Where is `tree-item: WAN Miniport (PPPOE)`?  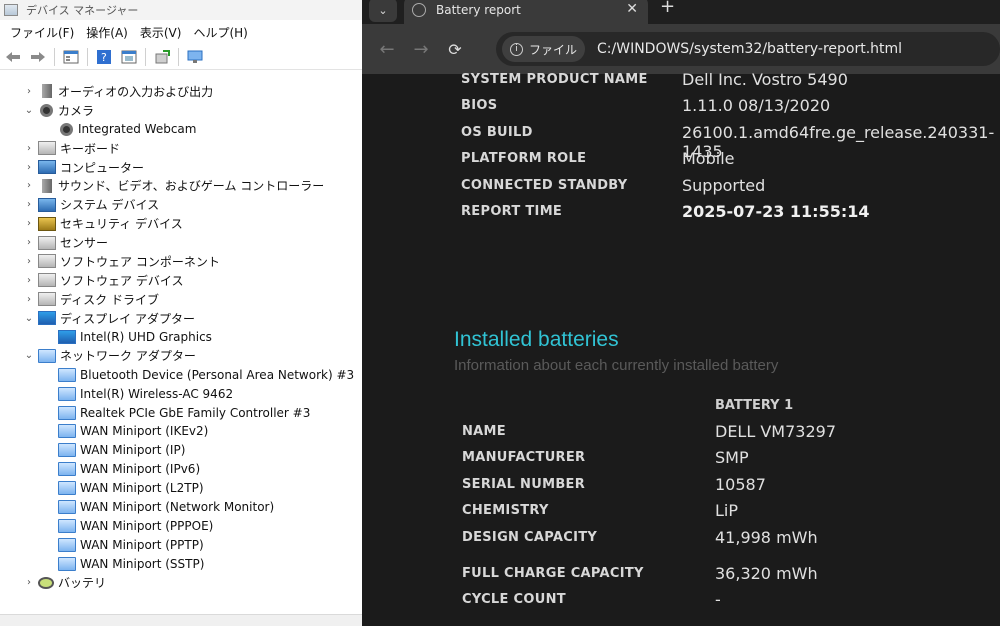
tree-item: WAN Miniport (PPPOE) is located at coordinates (181, 525).